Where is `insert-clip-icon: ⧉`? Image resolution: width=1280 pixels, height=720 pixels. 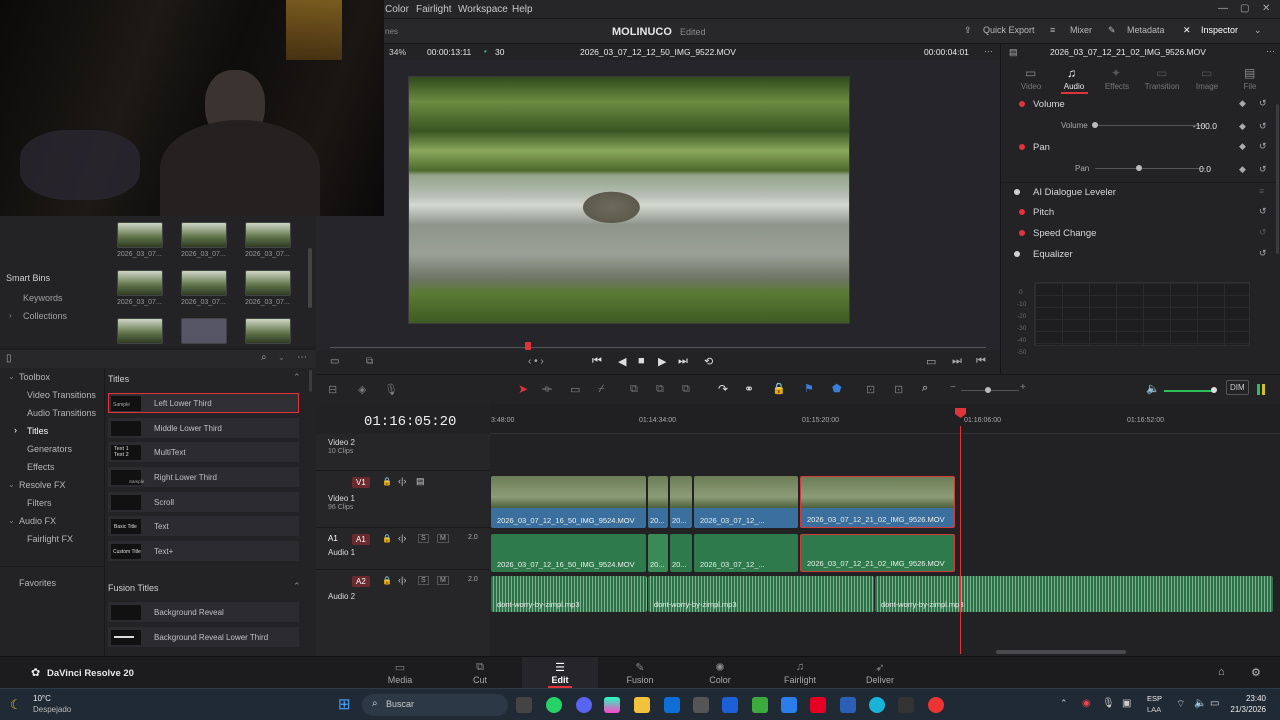 insert-clip-icon: ⧉ is located at coordinates (634, 389).